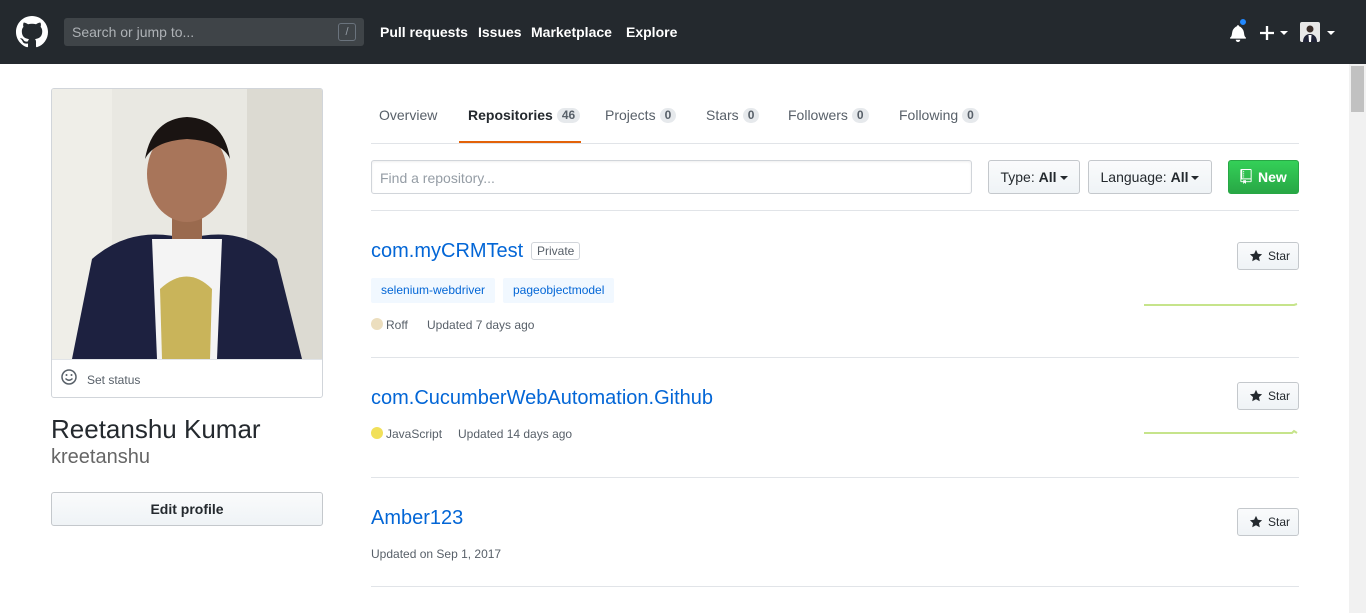 This screenshot has width=1366, height=613. I want to click on language-name: Roff, so click(397, 325).